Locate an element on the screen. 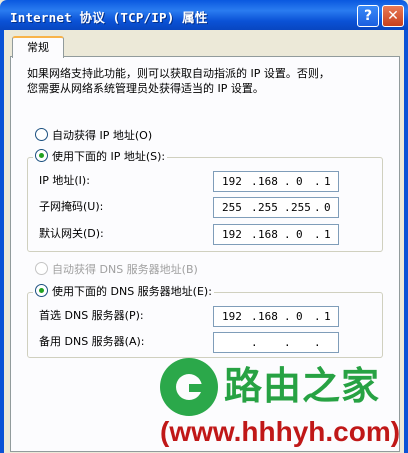 This screenshot has width=408, height=453. manual-ip-radio: 使用下面的 IP 地址(S): is located at coordinates (100, 157).